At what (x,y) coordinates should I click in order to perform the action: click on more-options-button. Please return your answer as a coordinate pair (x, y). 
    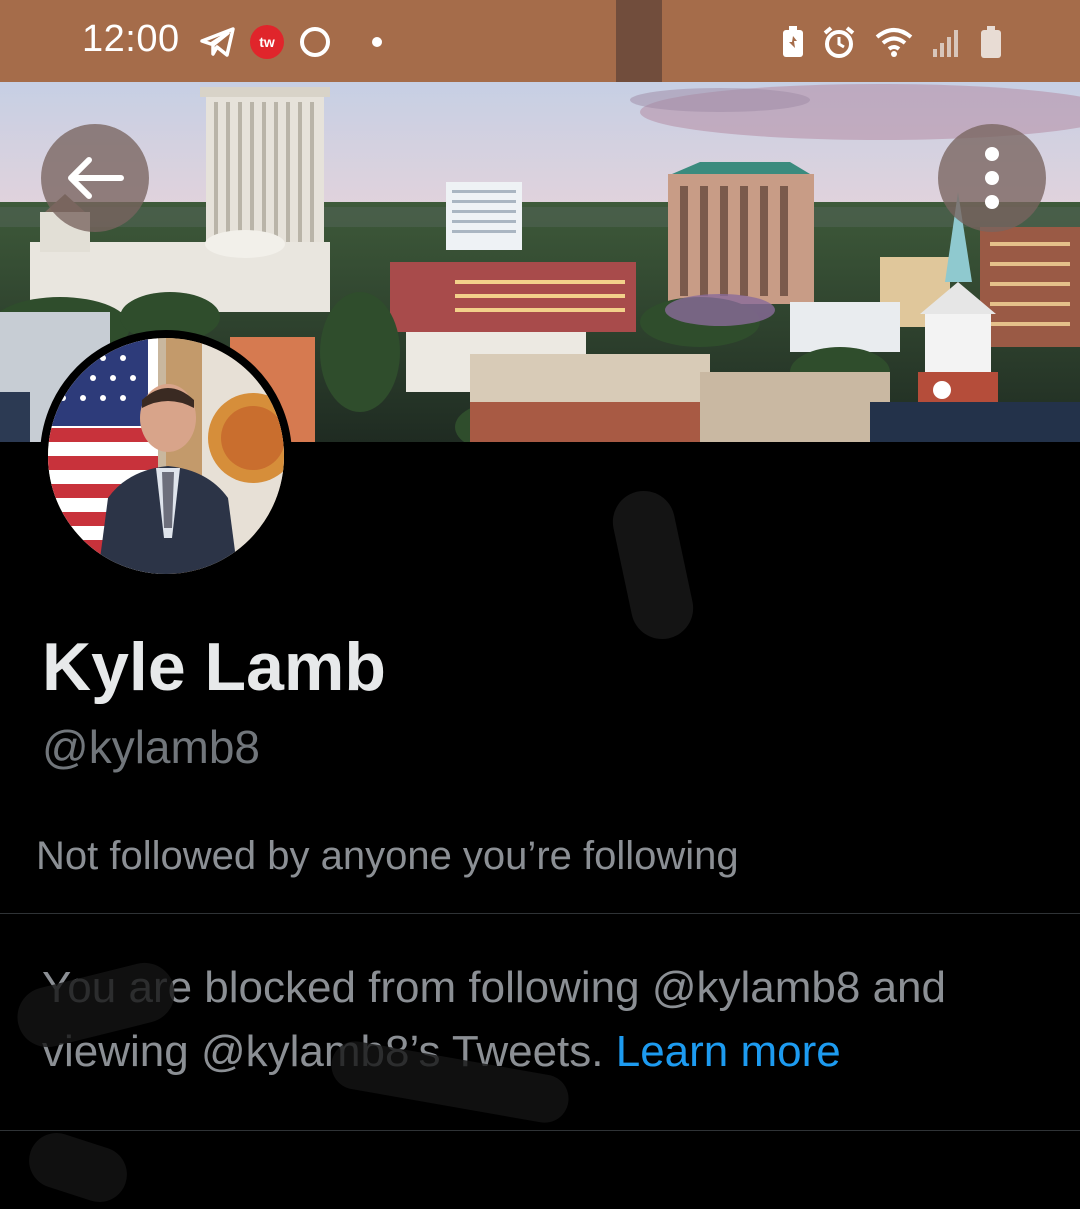
    Looking at the image, I should click on (992, 178).